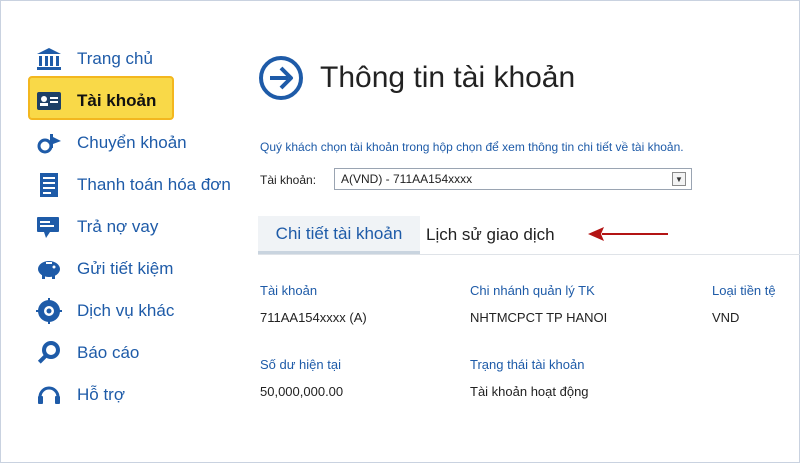 The width and height of the screenshot is (800, 463). I want to click on tab-account-details: Chi tiết tài khoản, so click(339, 235).